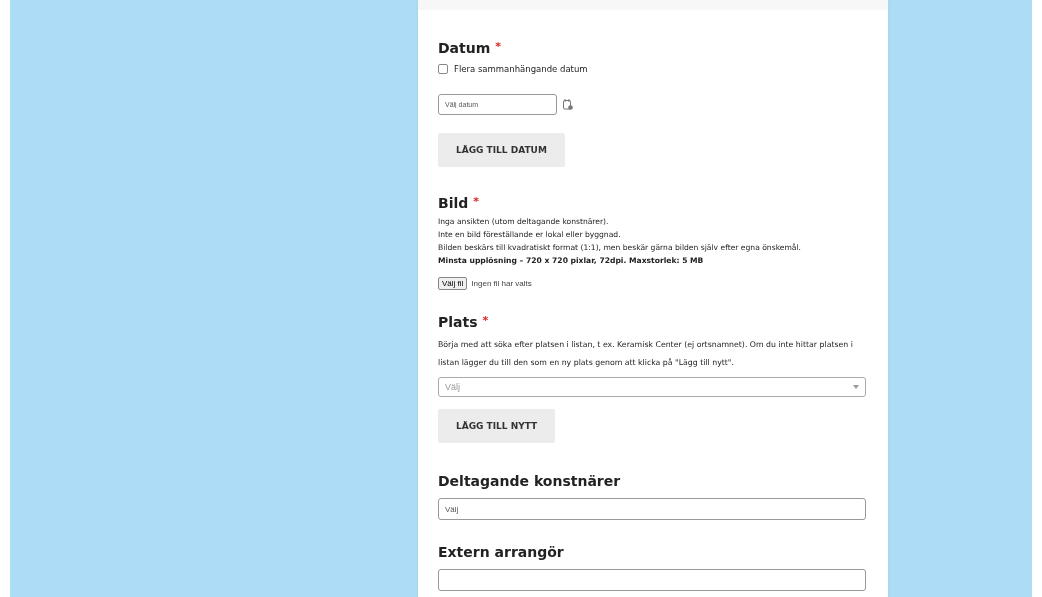 The width and height of the screenshot is (1042, 597). Describe the element at coordinates (568, 104) in the screenshot. I see `calendar-icon` at that location.